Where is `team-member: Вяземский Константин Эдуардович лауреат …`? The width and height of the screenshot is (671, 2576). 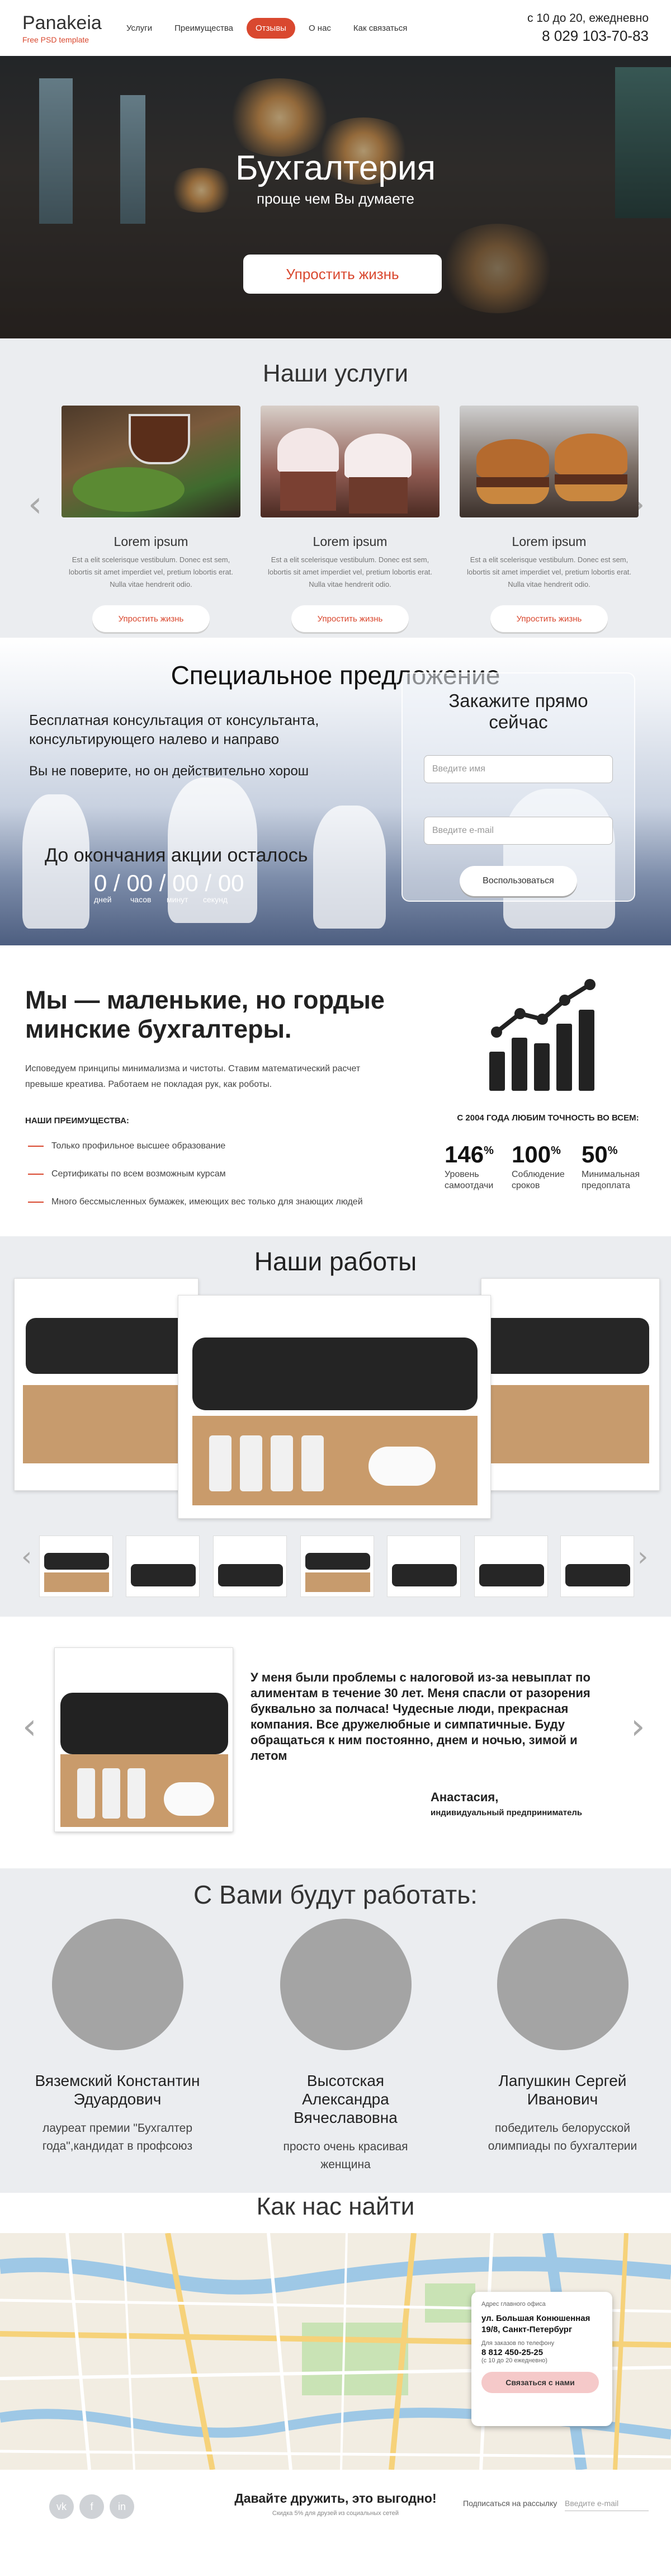
team-member: Вяземский Константин Эдуардович лауреат … is located at coordinates (117, 2037).